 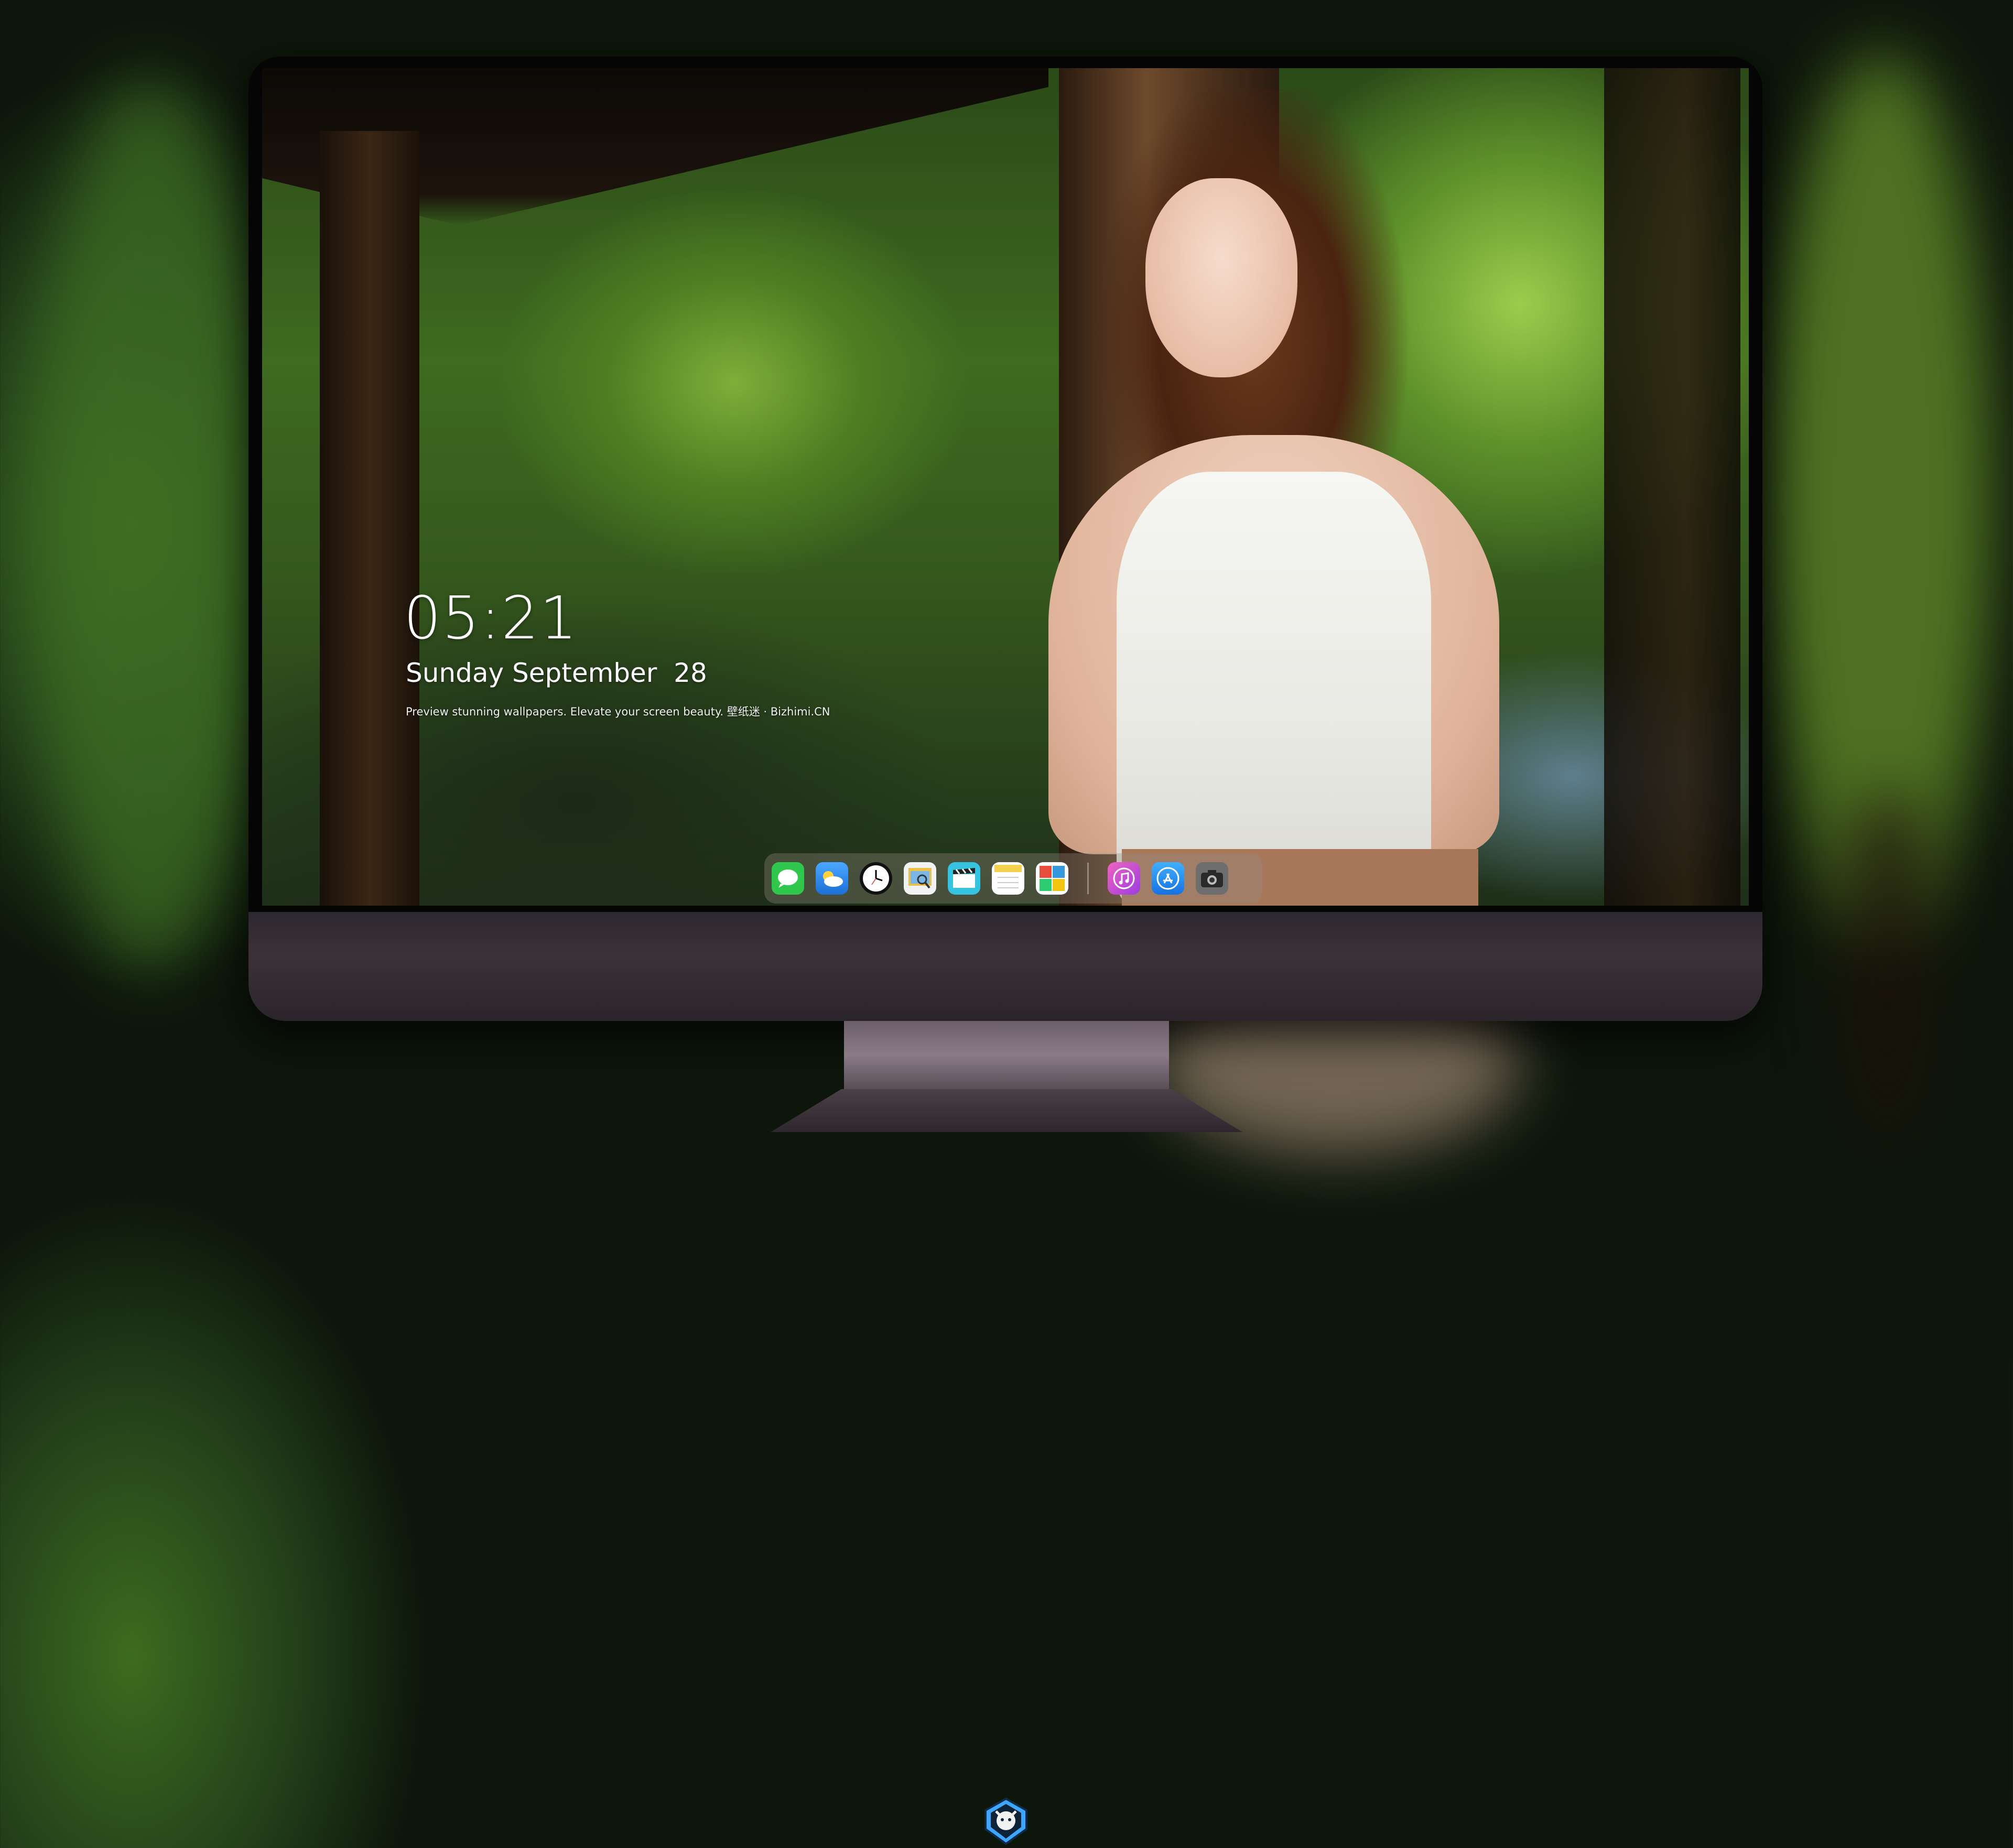 What do you see at coordinates (1008, 878) in the screenshot?
I see `notes-icon` at bounding box center [1008, 878].